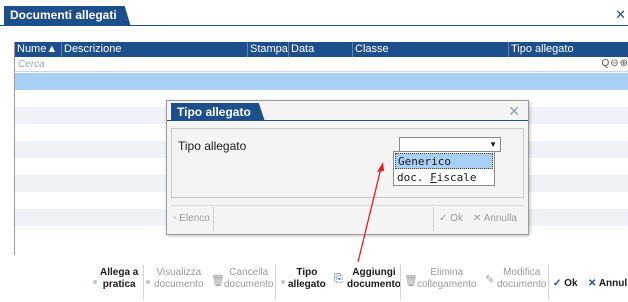  What do you see at coordinates (148, 282) in the screenshot?
I see `visualizza-bullet-icon` at bounding box center [148, 282].